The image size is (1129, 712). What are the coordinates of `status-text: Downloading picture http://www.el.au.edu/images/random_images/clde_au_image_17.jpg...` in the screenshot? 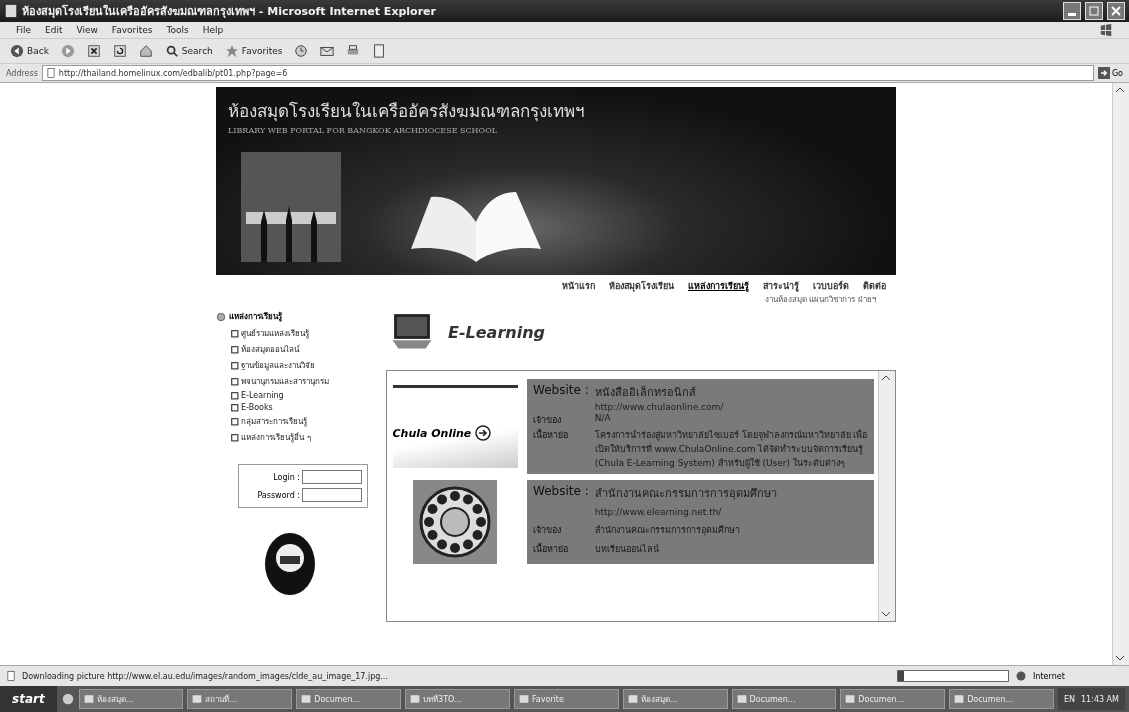 It's located at (205, 676).